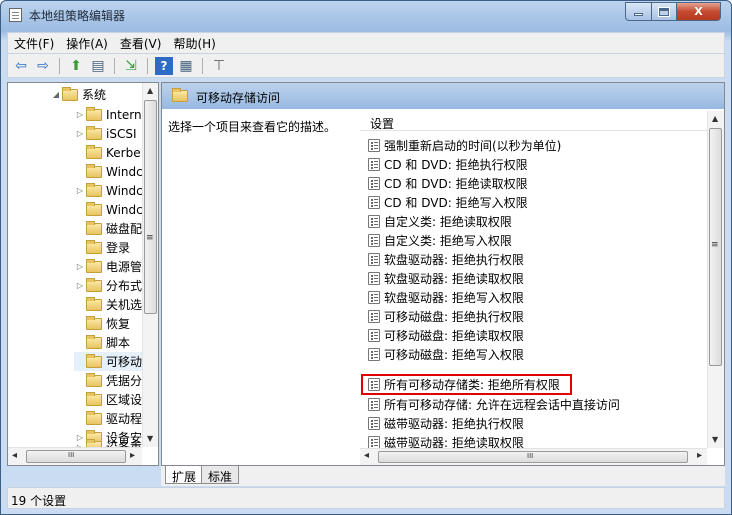 This screenshot has width=732, height=515. Describe the element at coordinates (118, 343) in the screenshot. I see `tree-node-label: 脚本` at that location.